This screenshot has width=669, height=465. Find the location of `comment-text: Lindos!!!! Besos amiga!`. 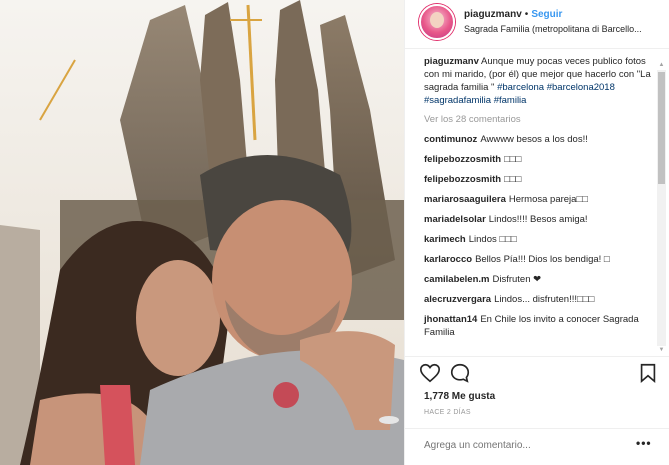

comment-text: Lindos!!!! Besos amiga! is located at coordinates (538, 219).